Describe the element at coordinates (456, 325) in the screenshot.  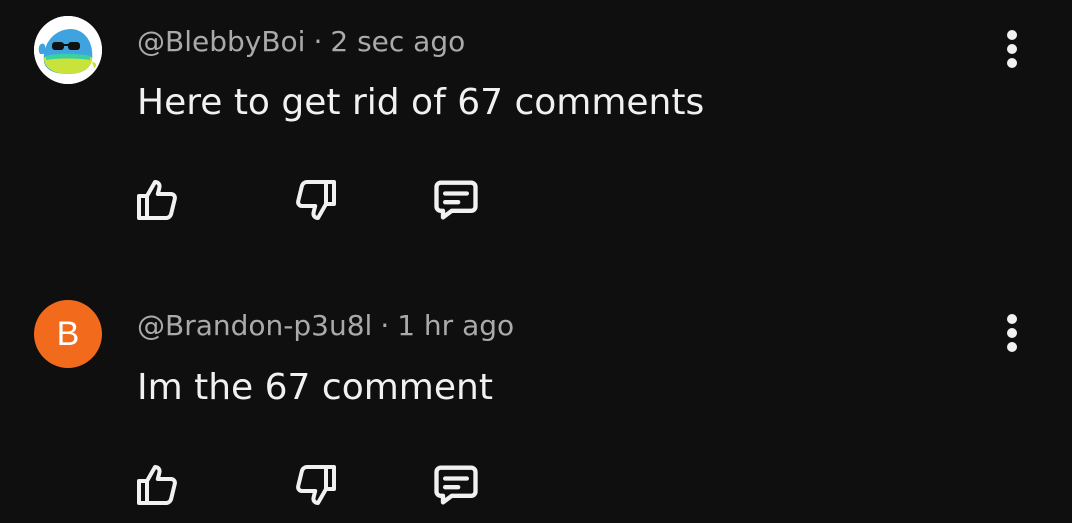
I see `comment-time: 1 hr ago` at that location.